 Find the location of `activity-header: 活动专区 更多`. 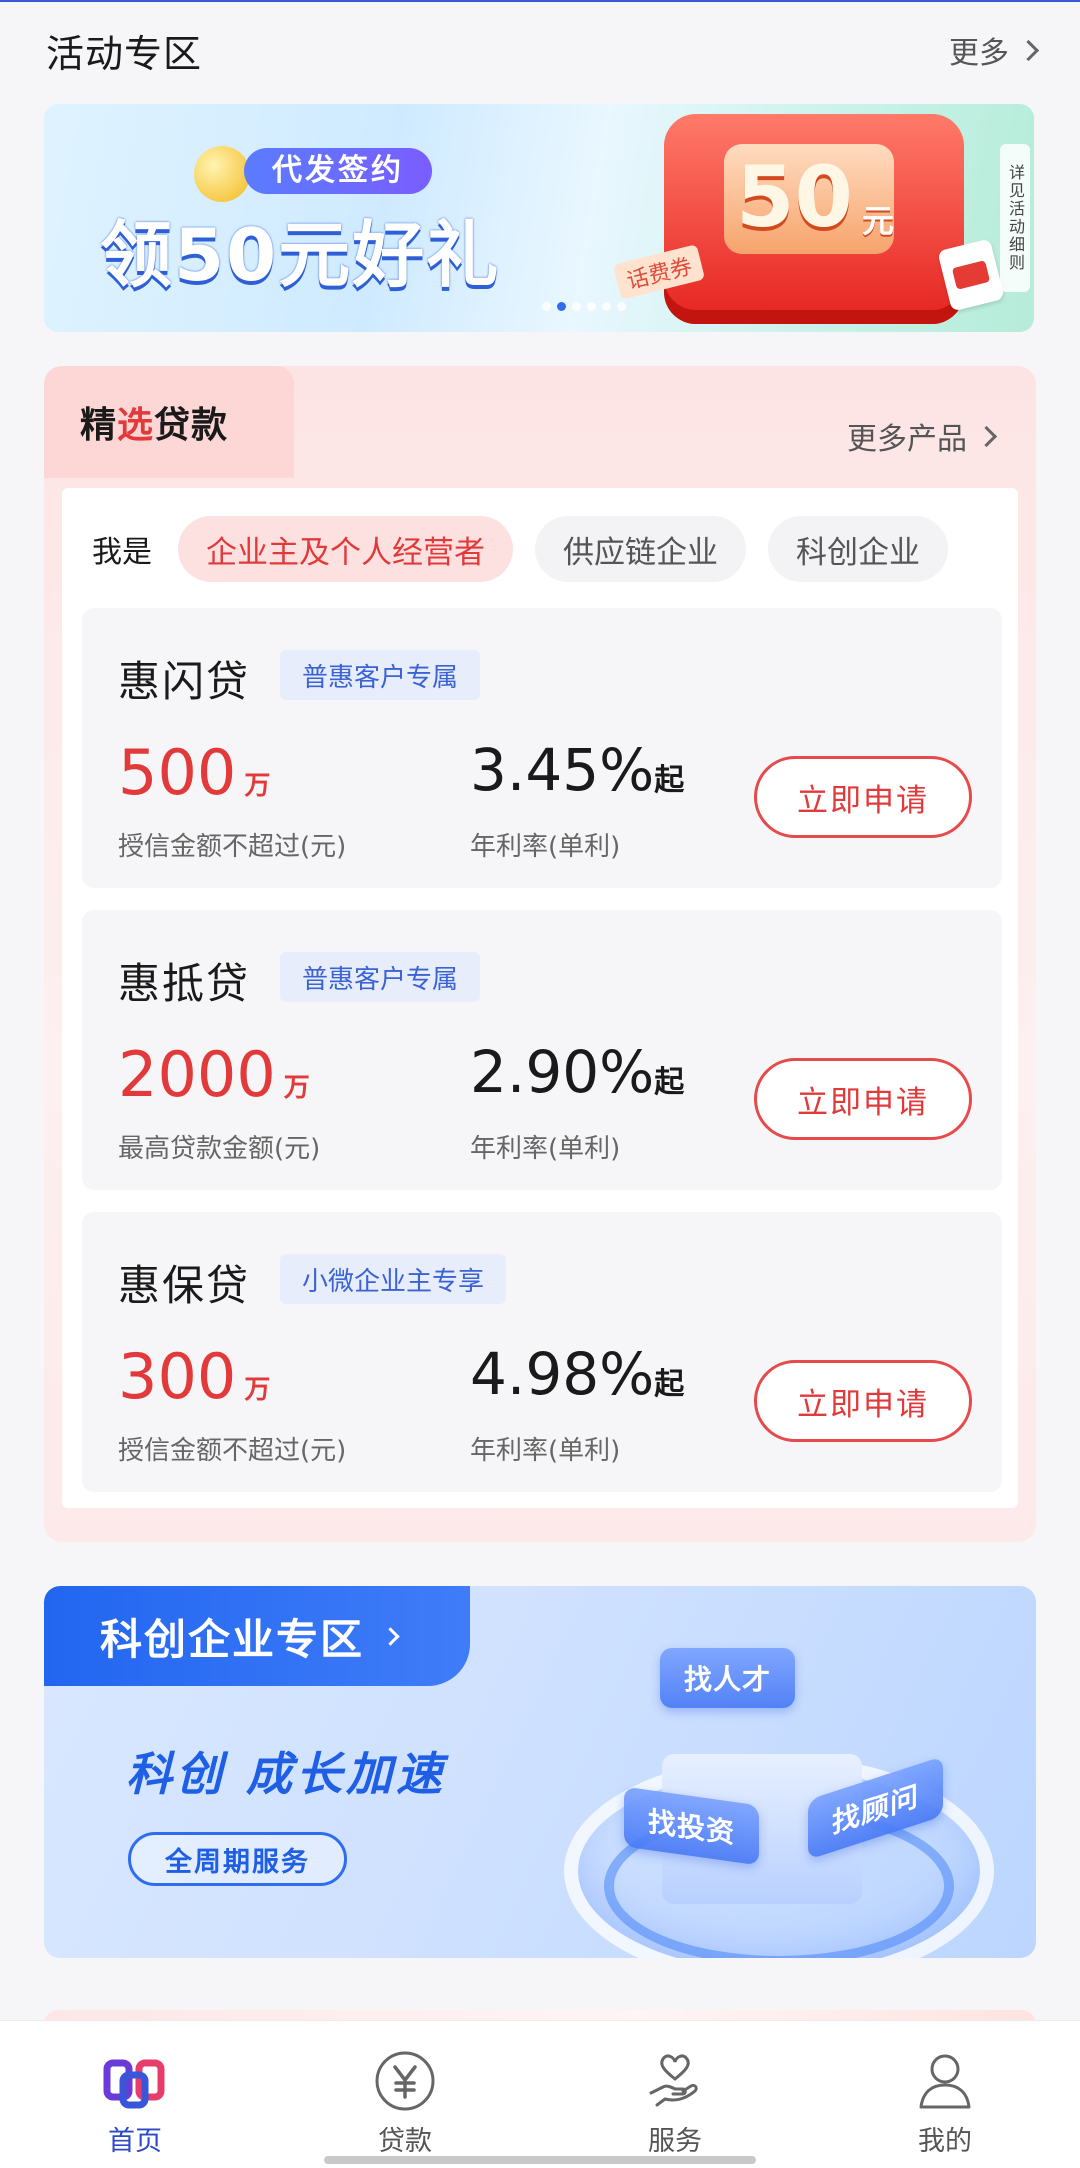

activity-header: 活动专区 更多 is located at coordinates (543, 50).